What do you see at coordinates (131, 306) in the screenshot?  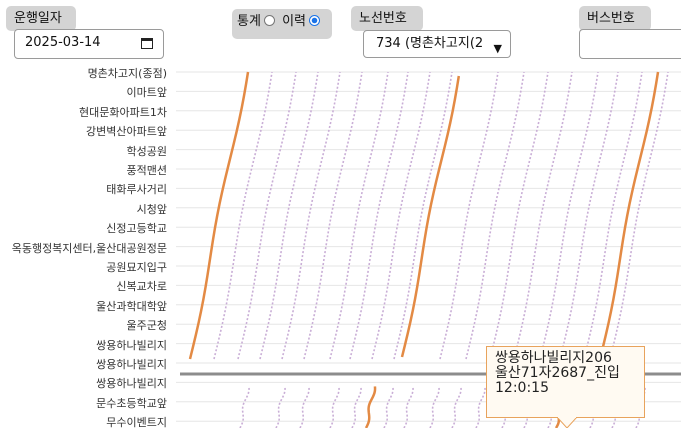 I see `stop-label: 울산과학대학앞` at bounding box center [131, 306].